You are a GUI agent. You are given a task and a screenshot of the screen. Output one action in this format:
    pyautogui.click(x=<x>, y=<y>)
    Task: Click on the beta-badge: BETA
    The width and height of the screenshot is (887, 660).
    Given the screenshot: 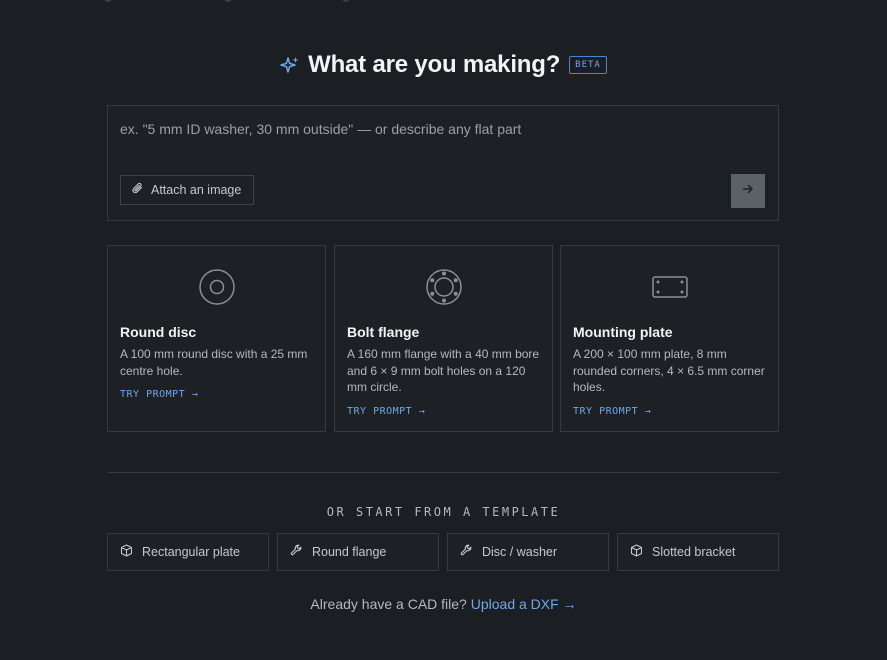 What is the action you would take?
    pyautogui.click(x=588, y=65)
    